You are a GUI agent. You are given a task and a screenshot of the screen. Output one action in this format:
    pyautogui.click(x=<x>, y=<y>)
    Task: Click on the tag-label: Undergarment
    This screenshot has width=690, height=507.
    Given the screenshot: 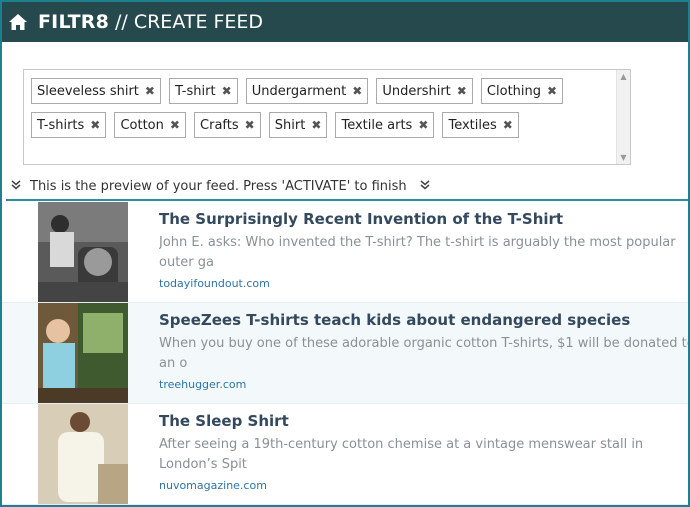 What is the action you would take?
    pyautogui.click(x=299, y=91)
    